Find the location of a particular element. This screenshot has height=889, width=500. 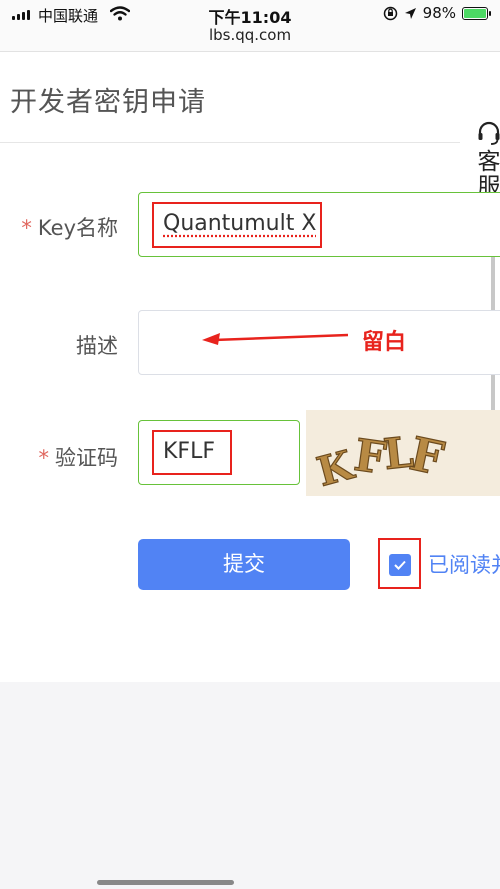

service-label-1: 客 is located at coordinates (488, 162).